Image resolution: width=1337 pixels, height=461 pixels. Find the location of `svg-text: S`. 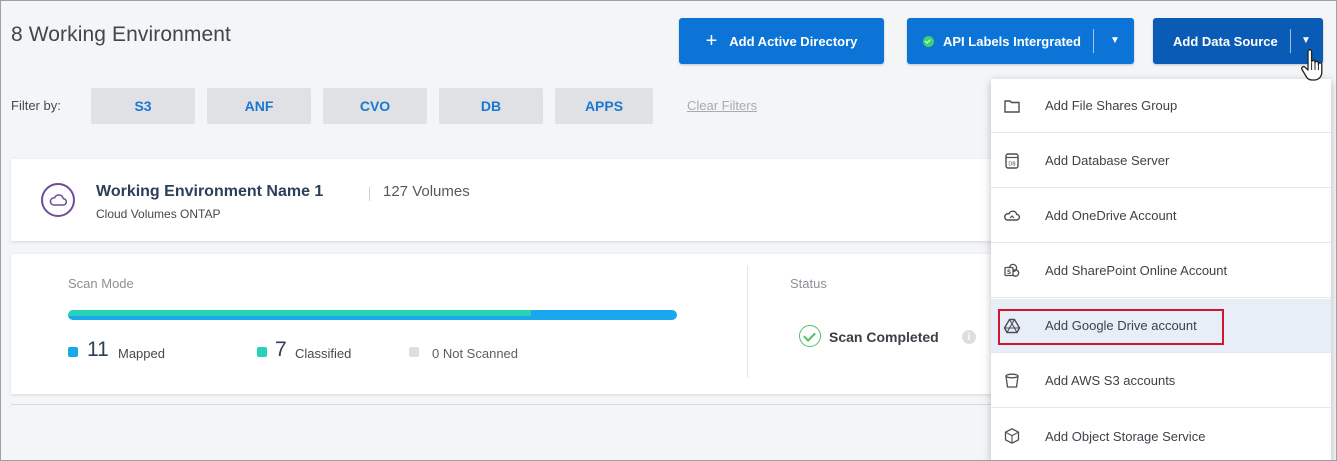

svg-text: S is located at coordinates (1009, 272).